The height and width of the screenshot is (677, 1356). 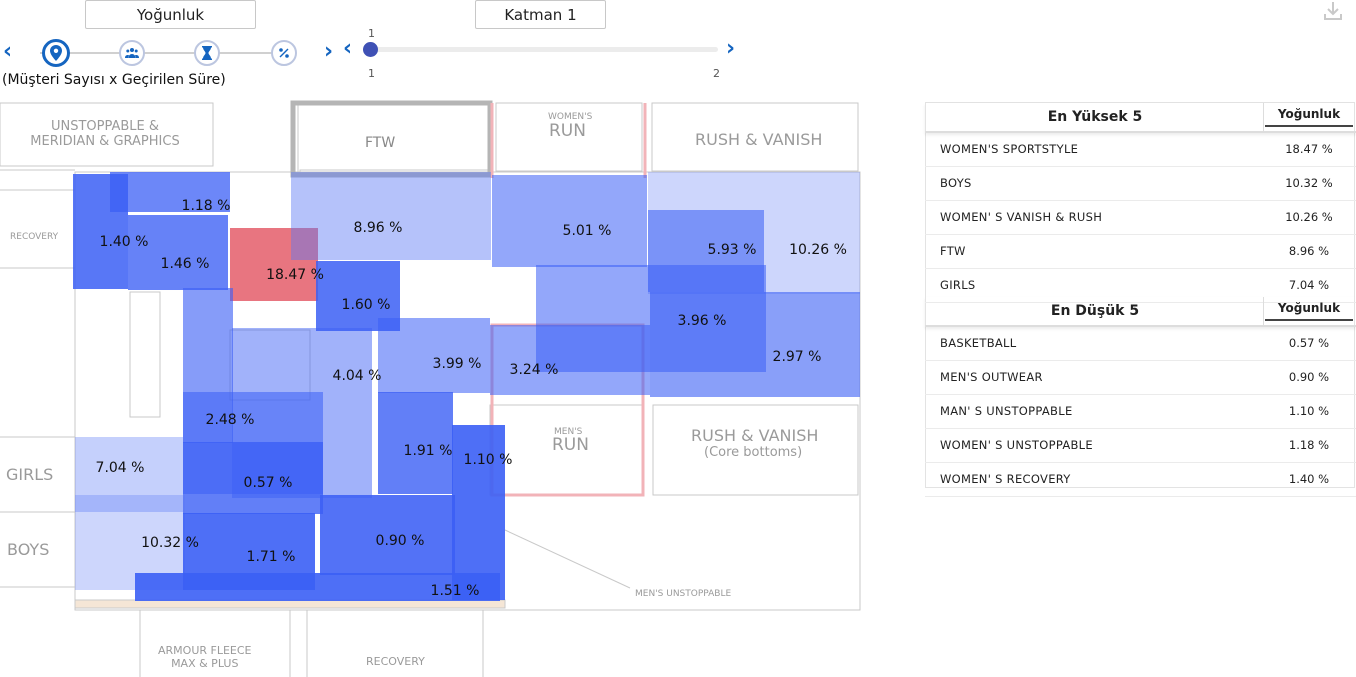 I want to click on zone-womens-run, so click(x=569, y=221).